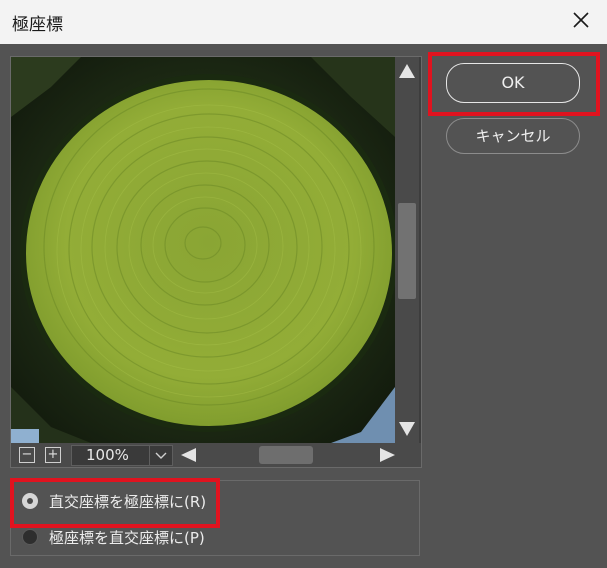 This screenshot has height=568, width=607. I want to click on dialog-titlebar: 極座標, so click(303, 22).